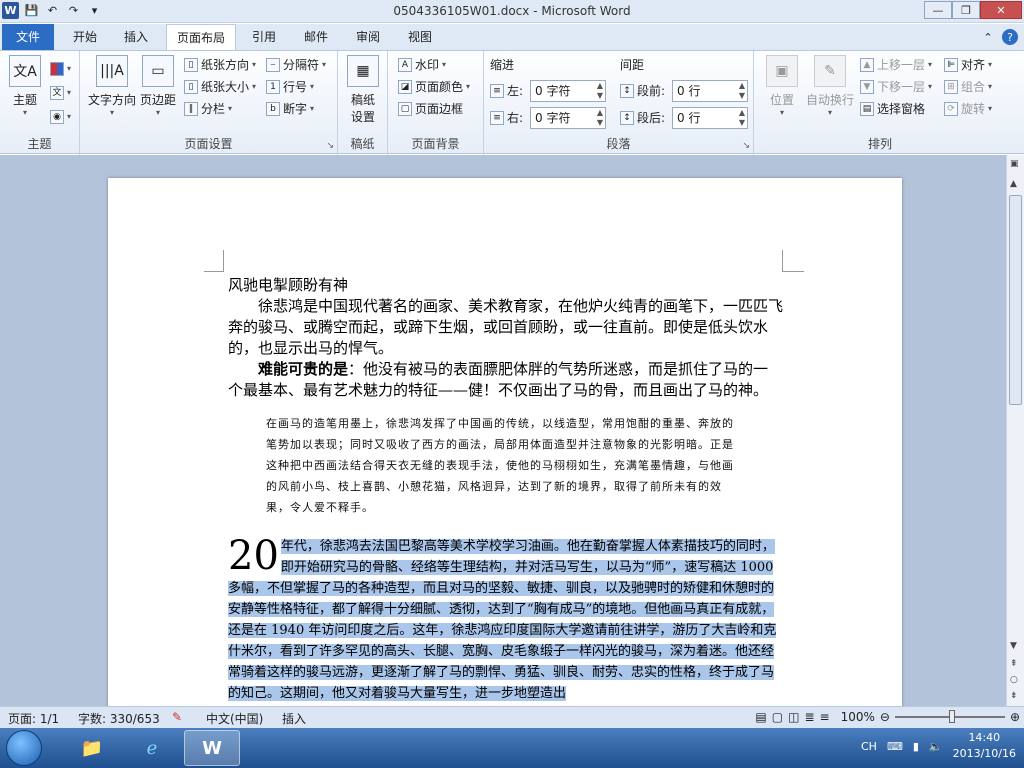  What do you see at coordinates (988, 37) in the screenshot?
I see `collapse-ribbon-icon: ⌃` at bounding box center [988, 37].